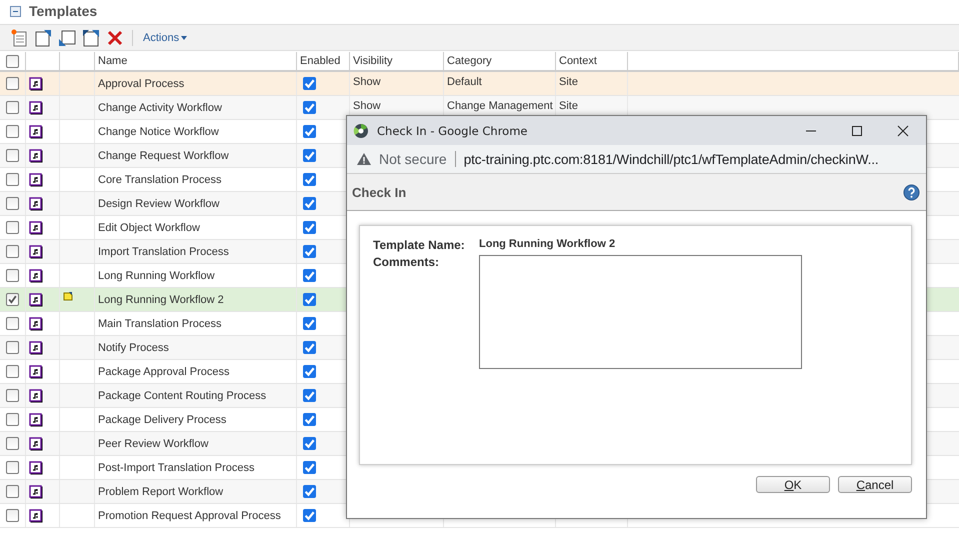 The width and height of the screenshot is (959, 533). I want to click on template-name: Main Translation Process, so click(160, 324).